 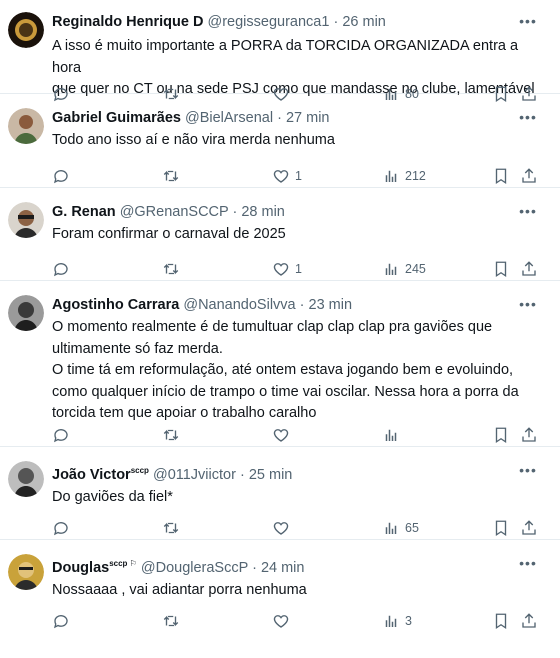 What do you see at coordinates (283, 568) in the screenshot?
I see `timestamp: 24 min` at bounding box center [283, 568].